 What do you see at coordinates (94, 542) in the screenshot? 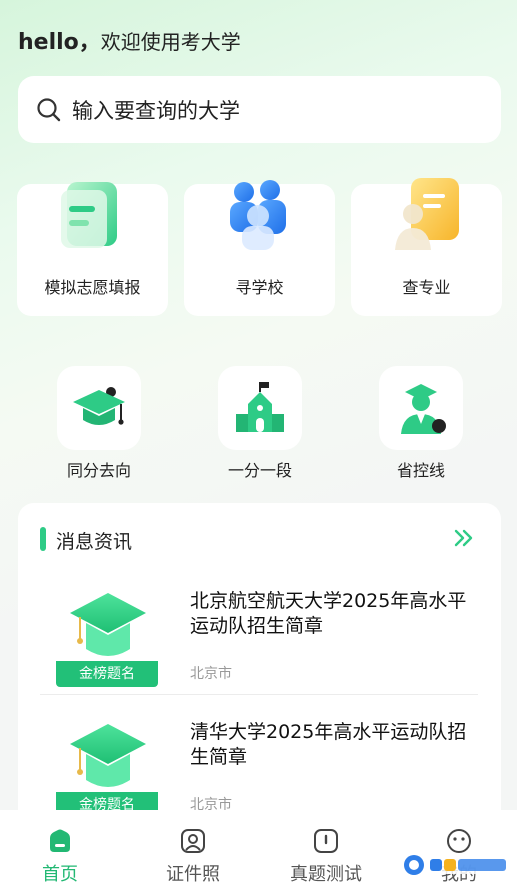
I see `news-title: 消息资讯` at bounding box center [94, 542].